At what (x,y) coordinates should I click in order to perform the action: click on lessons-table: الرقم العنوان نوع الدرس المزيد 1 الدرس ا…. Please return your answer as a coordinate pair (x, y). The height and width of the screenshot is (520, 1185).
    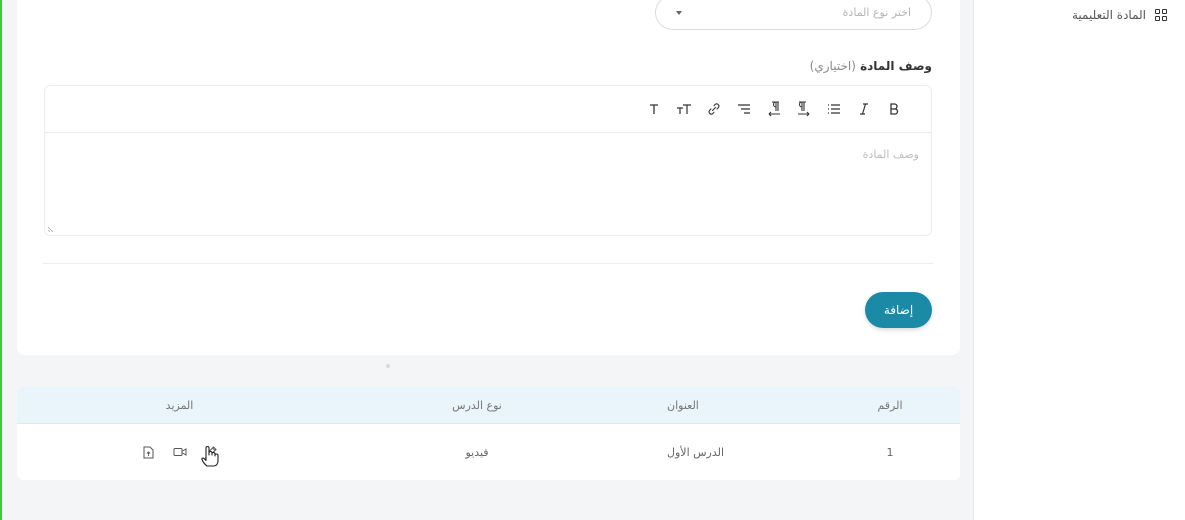
    Looking at the image, I should click on (488, 433).